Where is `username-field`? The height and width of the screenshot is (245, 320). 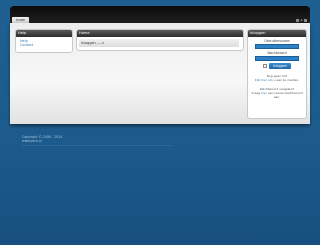
username-field is located at coordinates (277, 46).